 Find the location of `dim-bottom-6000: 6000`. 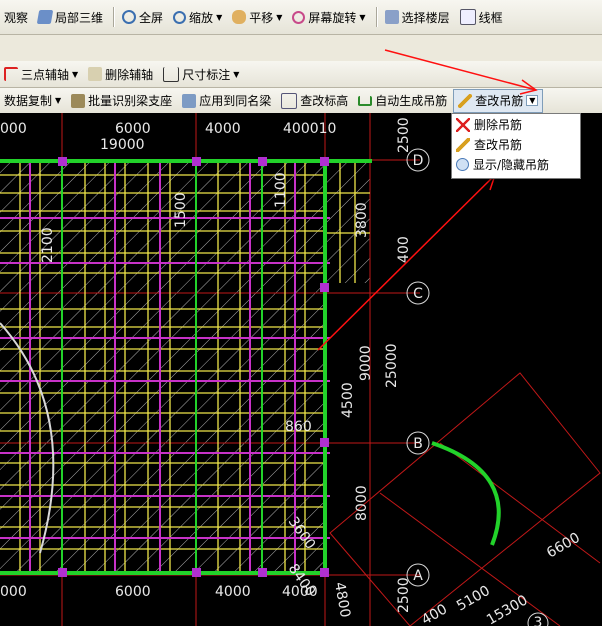

dim-bottom-6000: 6000 is located at coordinates (133, 592).